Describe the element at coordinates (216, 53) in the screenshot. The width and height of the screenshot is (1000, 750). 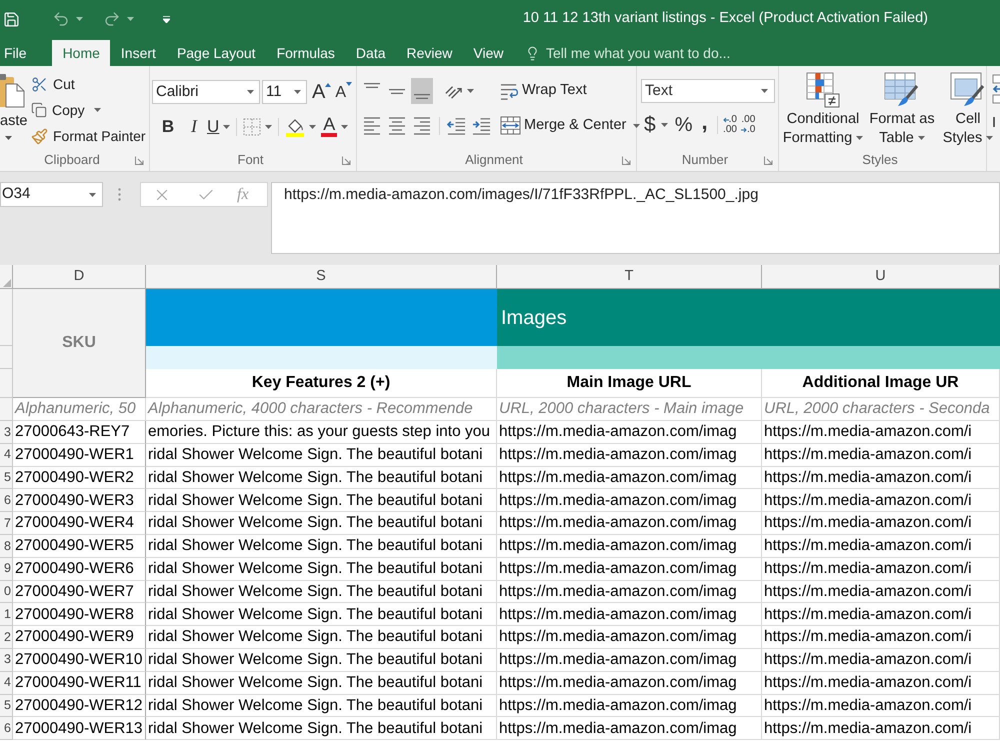
I see `ribbon-tab: Page Layout` at that location.